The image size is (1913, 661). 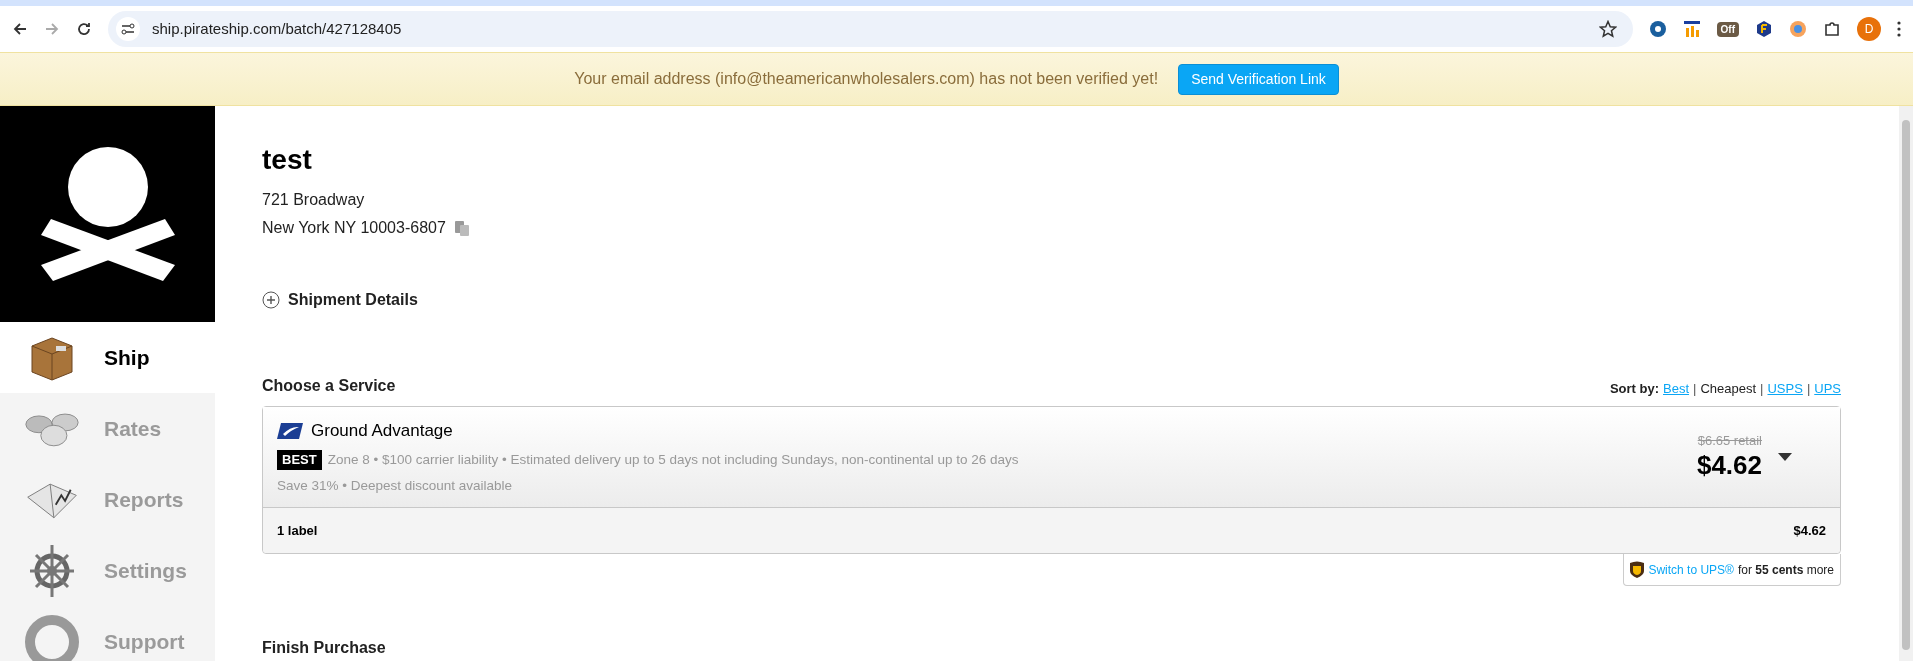 What do you see at coordinates (1634, 388) in the screenshot?
I see `sort-label: Sort by:` at bounding box center [1634, 388].